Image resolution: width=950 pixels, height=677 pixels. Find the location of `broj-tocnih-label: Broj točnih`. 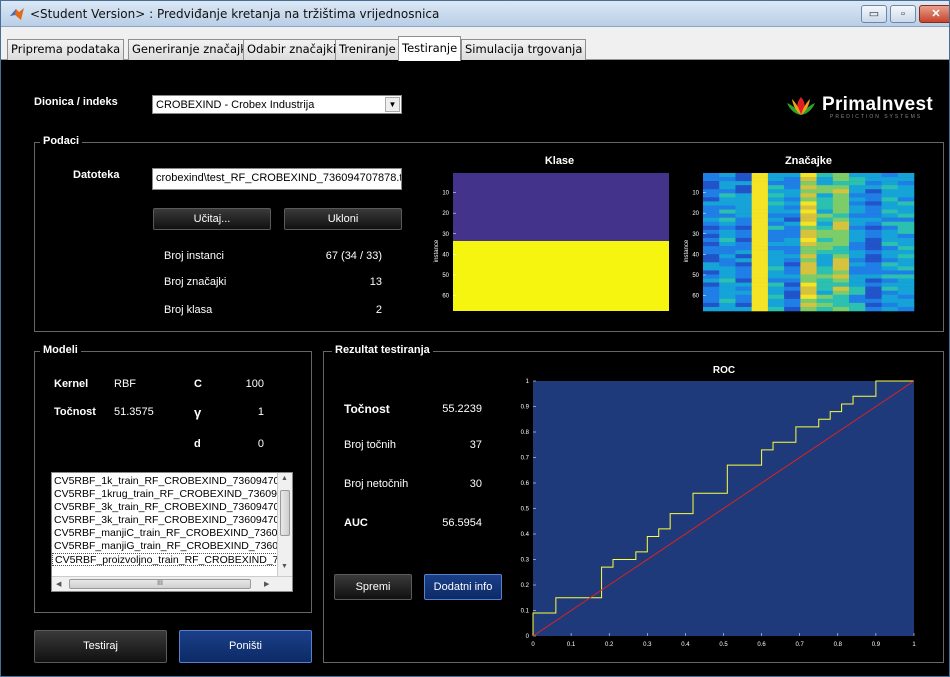

broj-tocnih-label: Broj točnih is located at coordinates (370, 445).